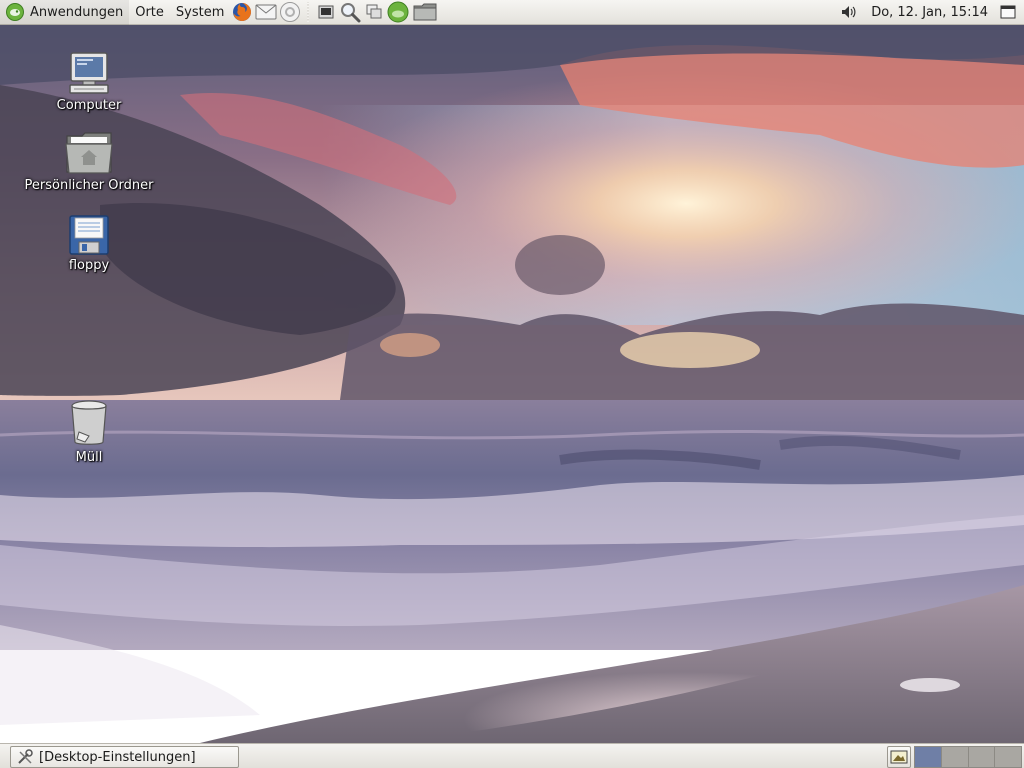 The height and width of the screenshot is (768, 1024). What do you see at coordinates (77, 12) in the screenshot?
I see `menu-label: Anwendungen` at bounding box center [77, 12].